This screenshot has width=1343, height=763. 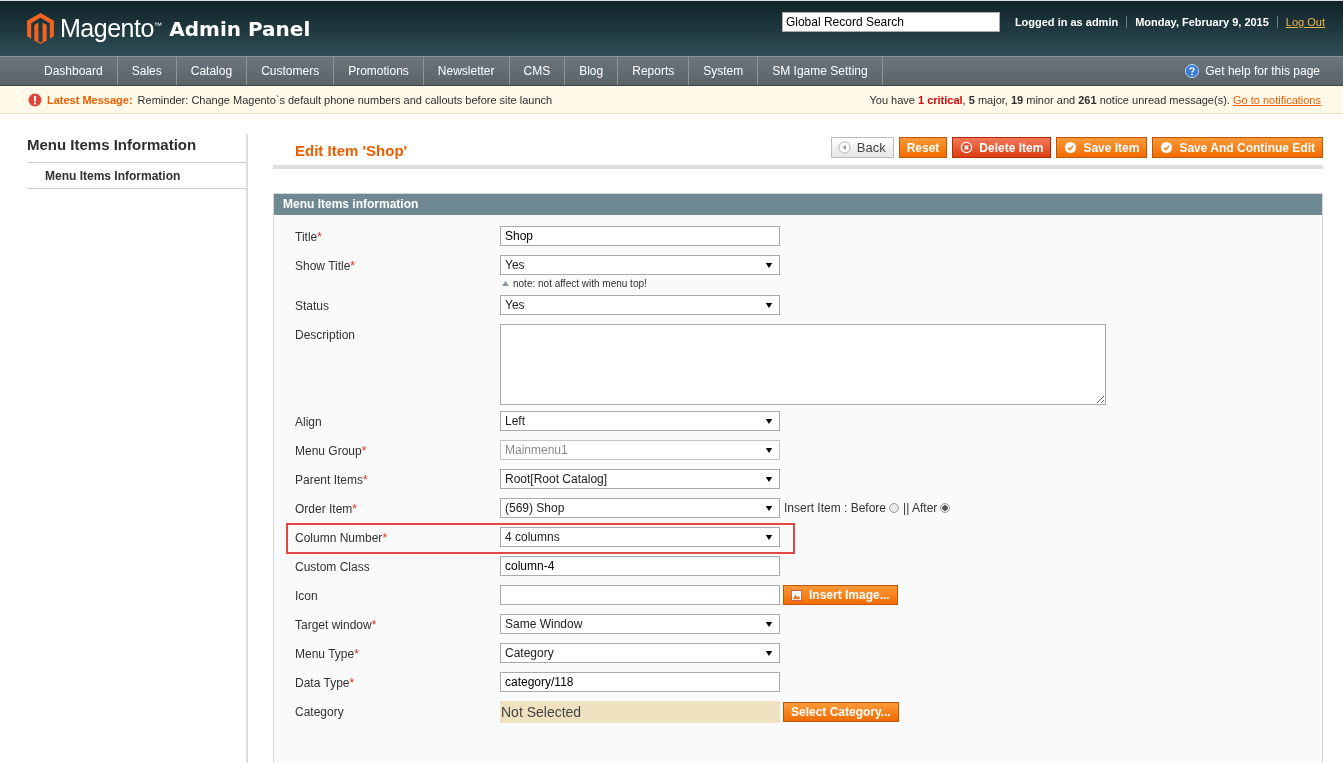 What do you see at coordinates (136, 176) in the screenshot?
I see `sidebar-tab: Menu Items Information` at bounding box center [136, 176].